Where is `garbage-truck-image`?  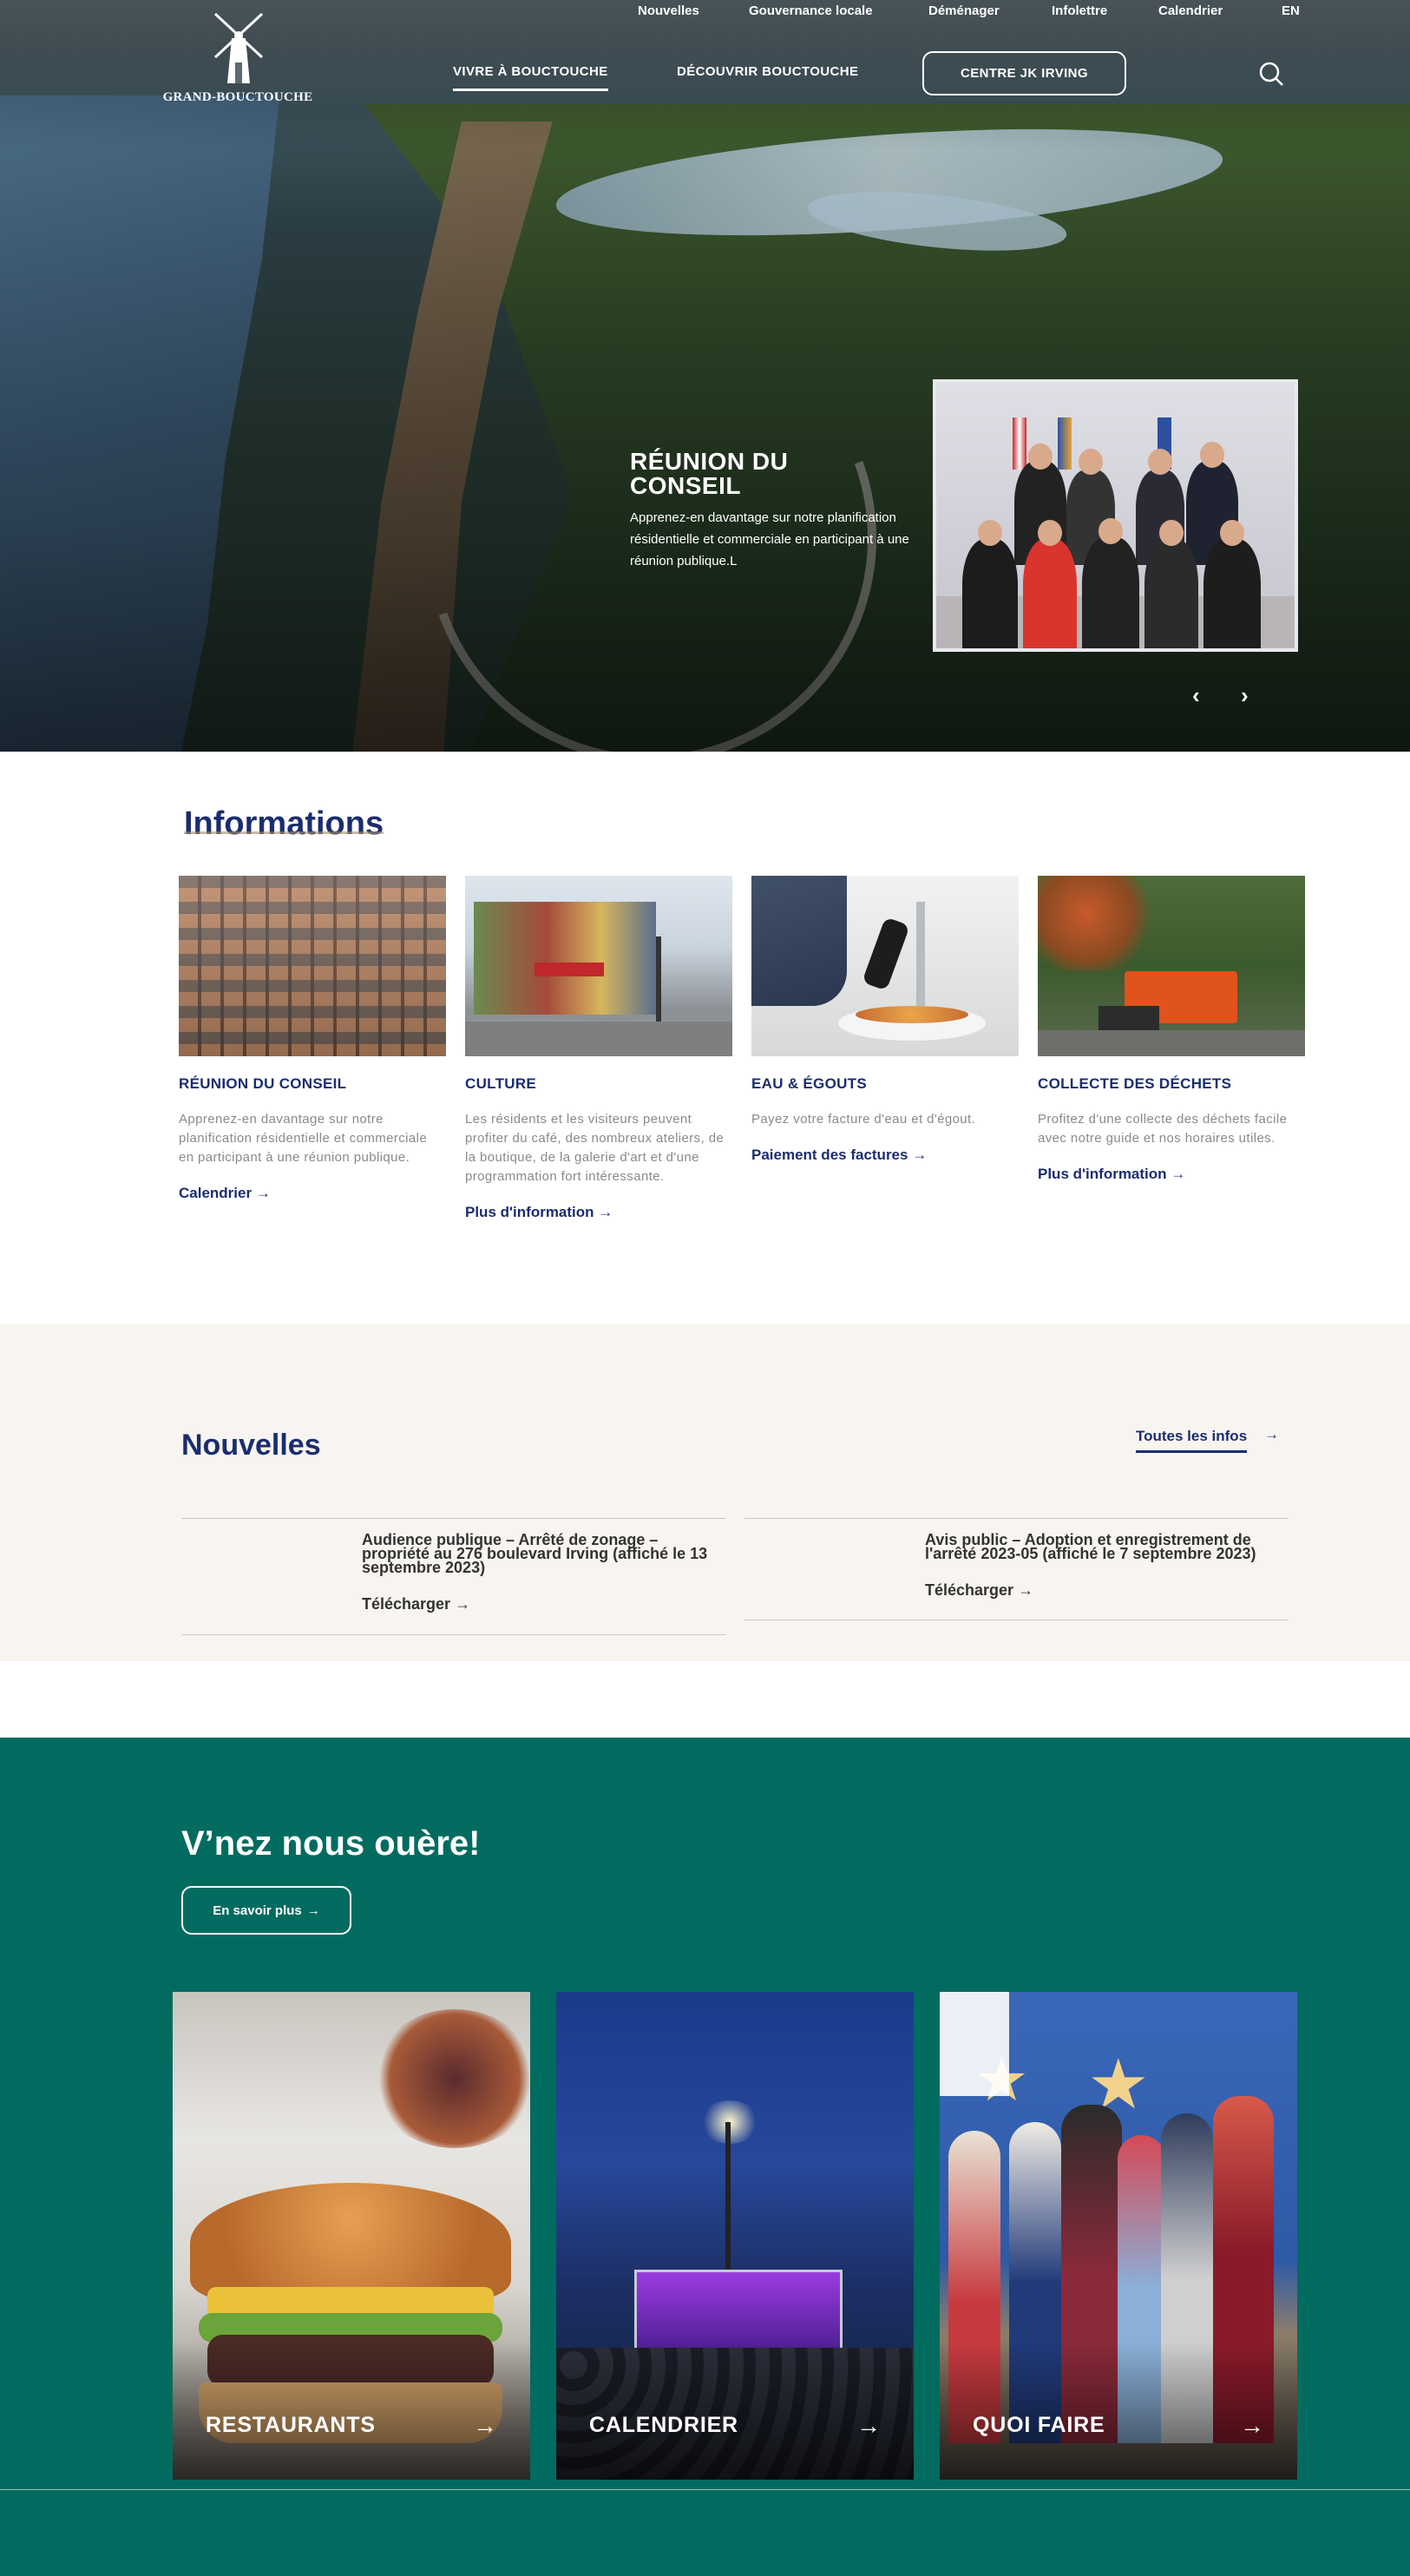
garbage-truck-image is located at coordinates (1171, 966).